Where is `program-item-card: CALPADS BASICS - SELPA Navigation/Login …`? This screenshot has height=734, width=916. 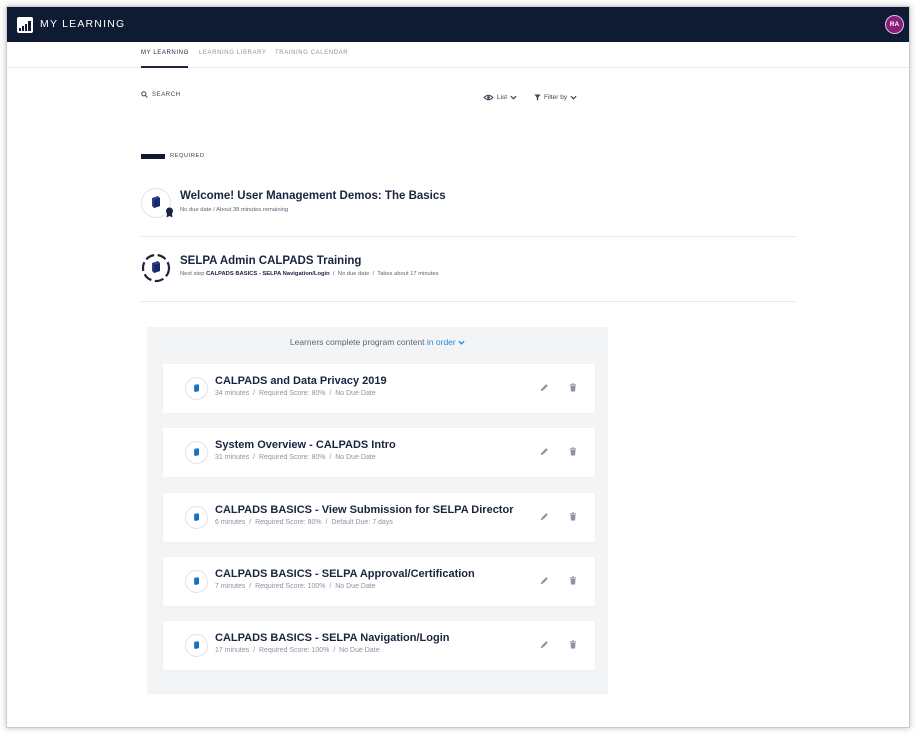 program-item-card: CALPADS BASICS - SELPA Navigation/Login … is located at coordinates (379, 645).